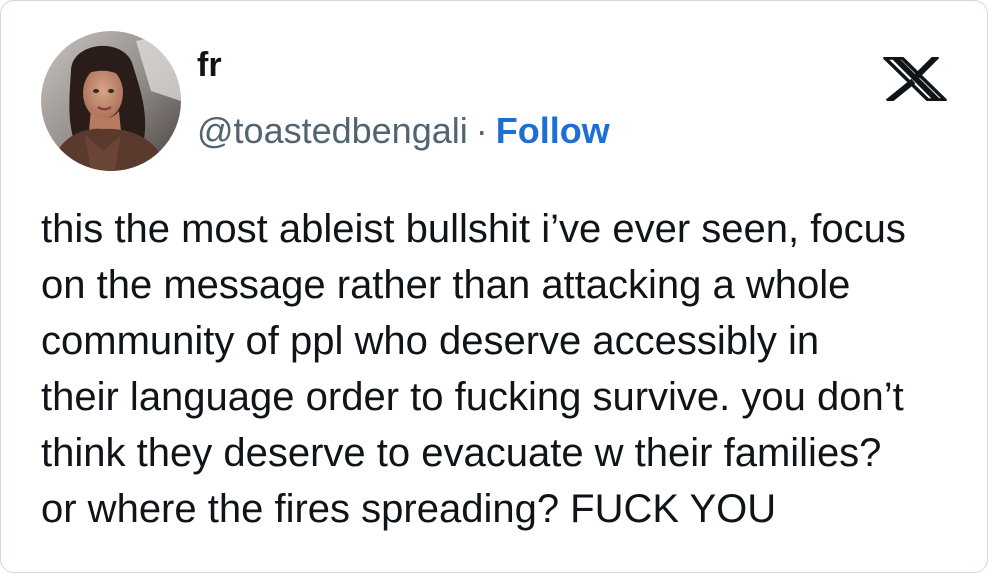  I want to click on author-handle-row: @toastedbengali · Follow, so click(403, 131).